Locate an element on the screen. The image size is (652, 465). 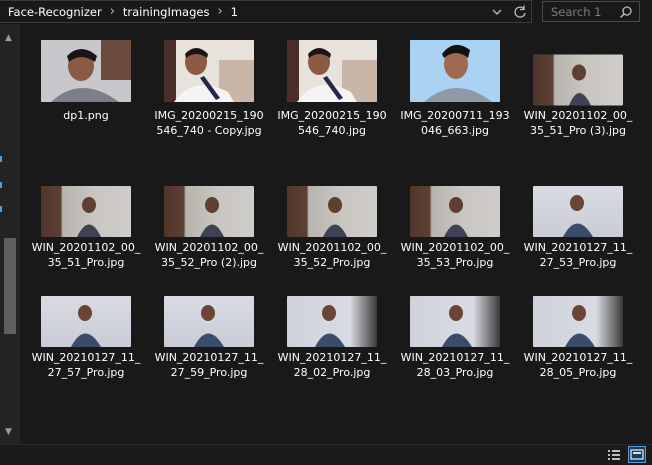
navigation-pane-scrollbar: ▲ ▼ is located at coordinates (10, 234).